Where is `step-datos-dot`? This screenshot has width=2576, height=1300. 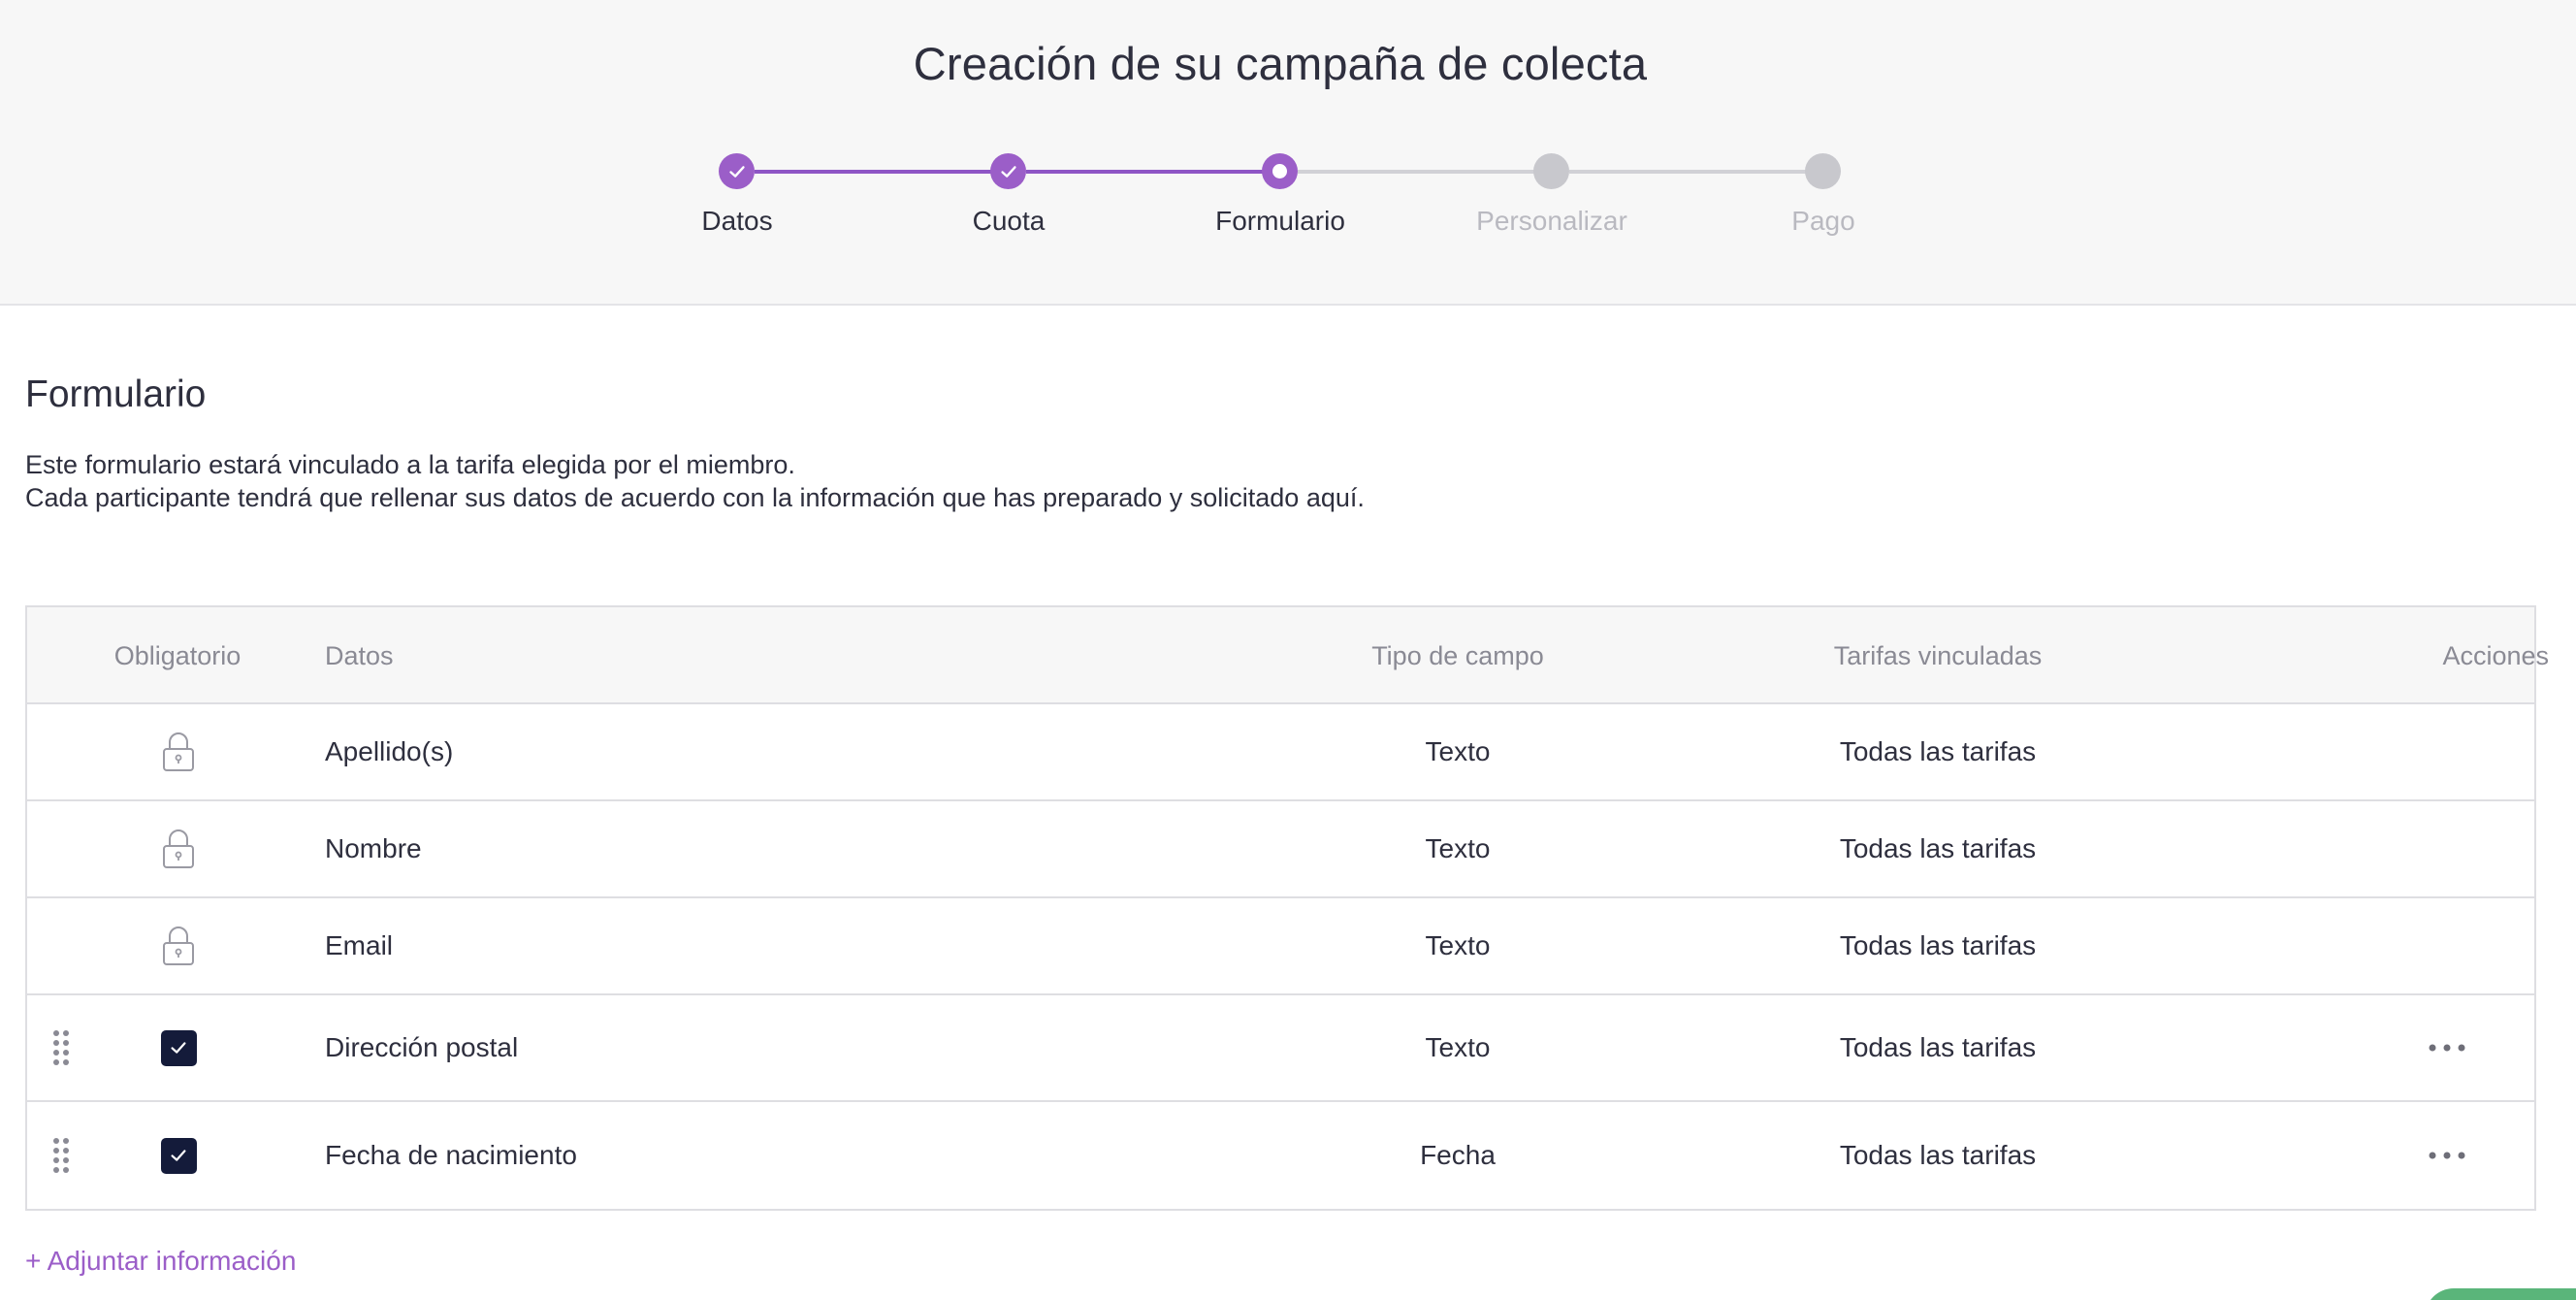
step-datos-dot is located at coordinates (737, 171).